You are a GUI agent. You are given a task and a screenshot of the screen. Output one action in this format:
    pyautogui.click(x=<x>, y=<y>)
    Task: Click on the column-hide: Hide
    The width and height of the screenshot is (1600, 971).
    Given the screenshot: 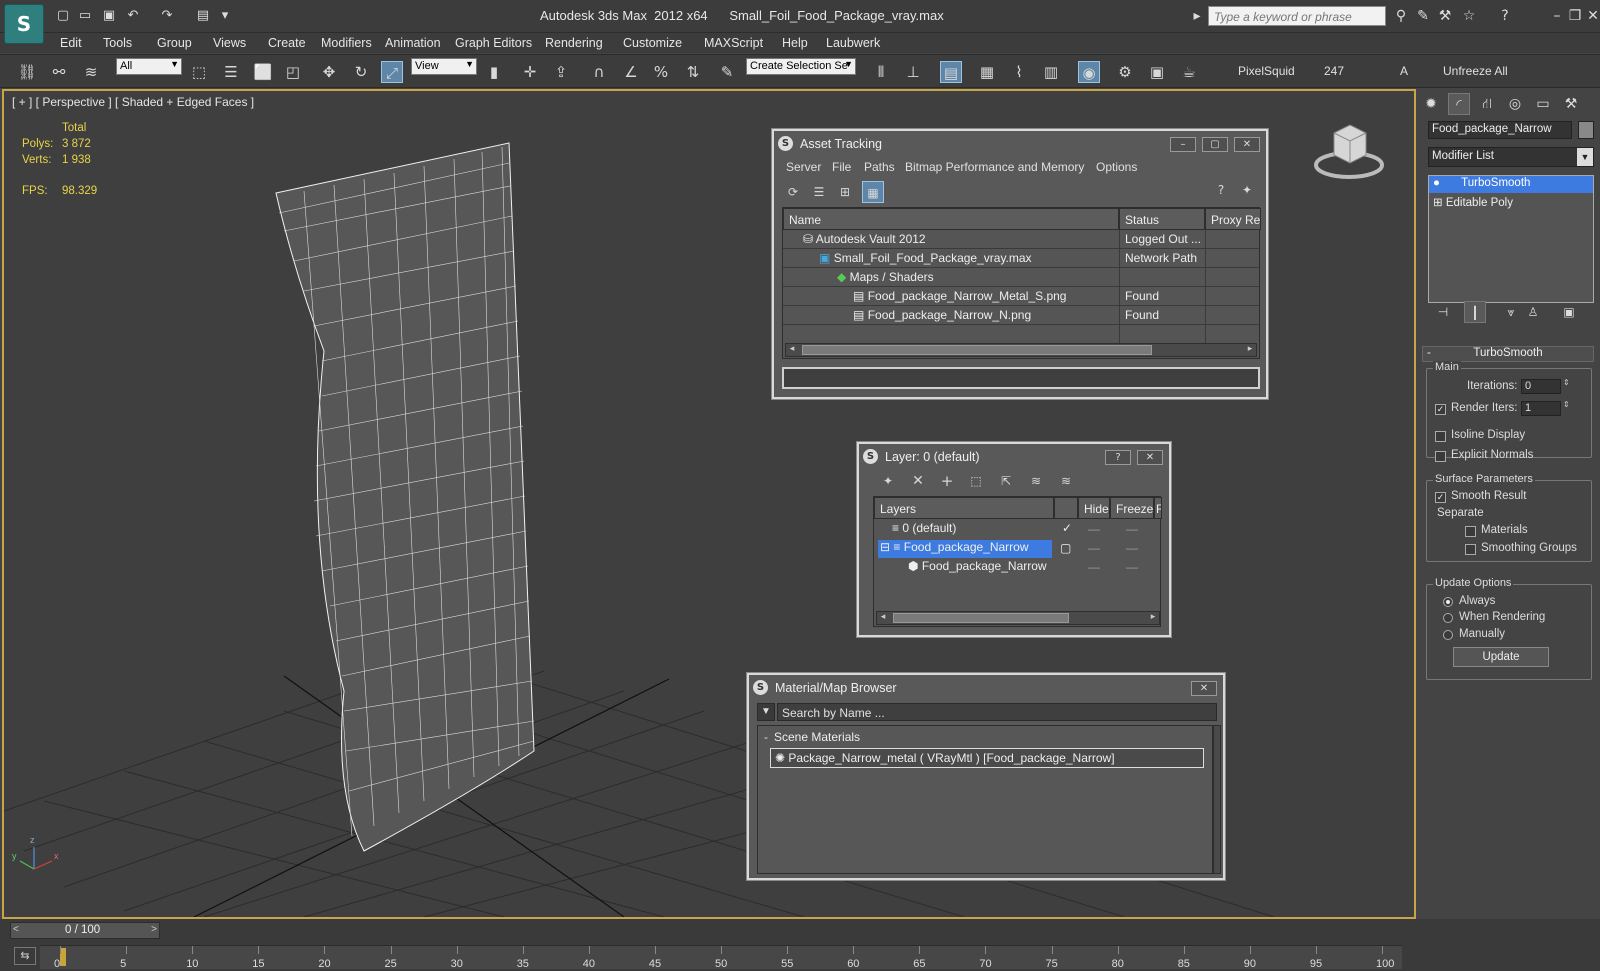 What is the action you would take?
    pyautogui.click(x=1094, y=508)
    